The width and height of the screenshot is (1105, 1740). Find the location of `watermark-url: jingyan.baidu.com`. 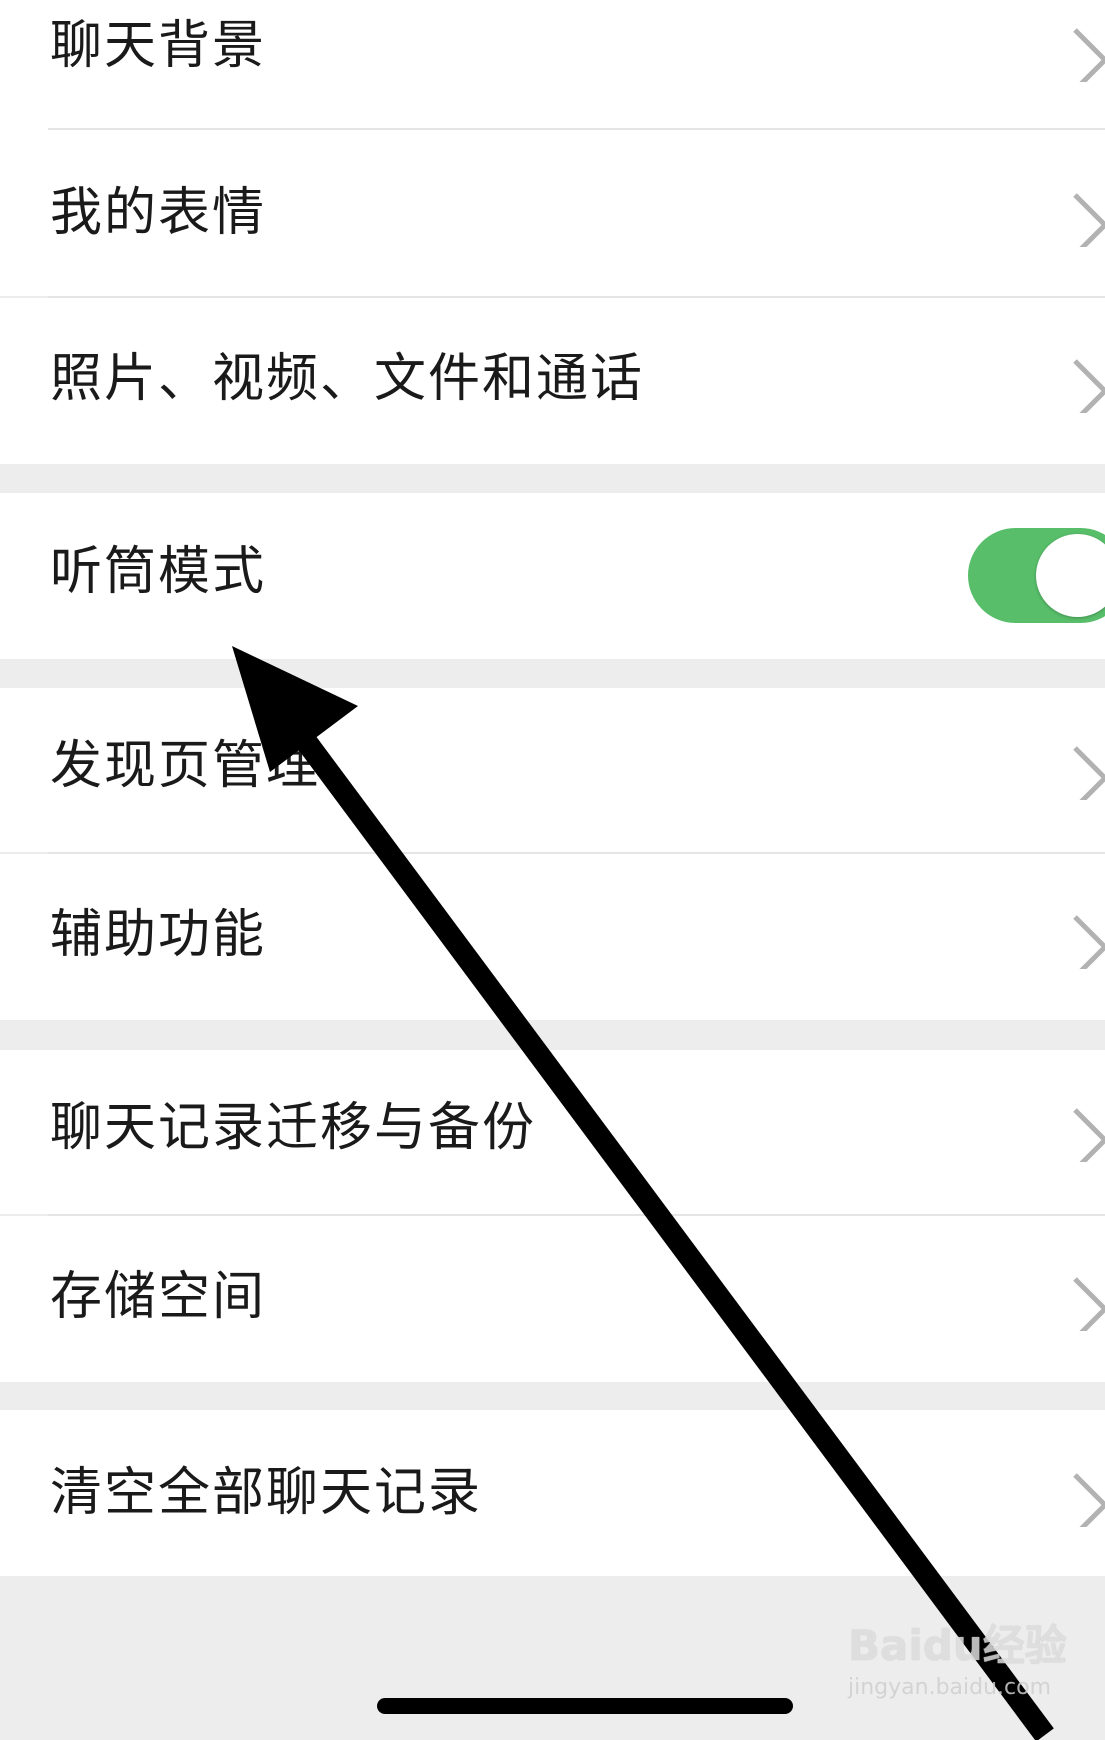

watermark-url: jingyan.baidu.com is located at coordinates (950, 1687).